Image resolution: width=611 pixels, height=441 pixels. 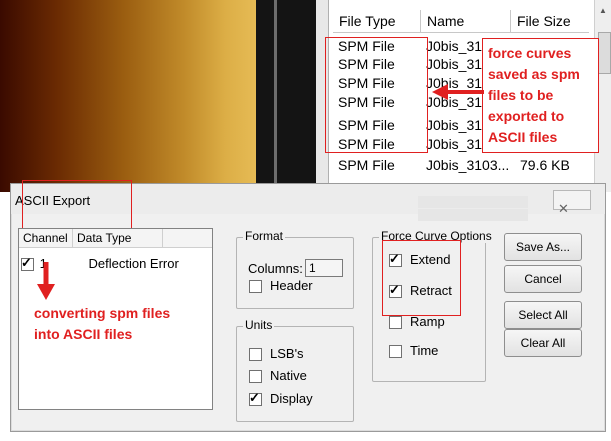 What do you see at coordinates (430, 259) in the screenshot?
I see `extend-label: Extend` at bounding box center [430, 259].